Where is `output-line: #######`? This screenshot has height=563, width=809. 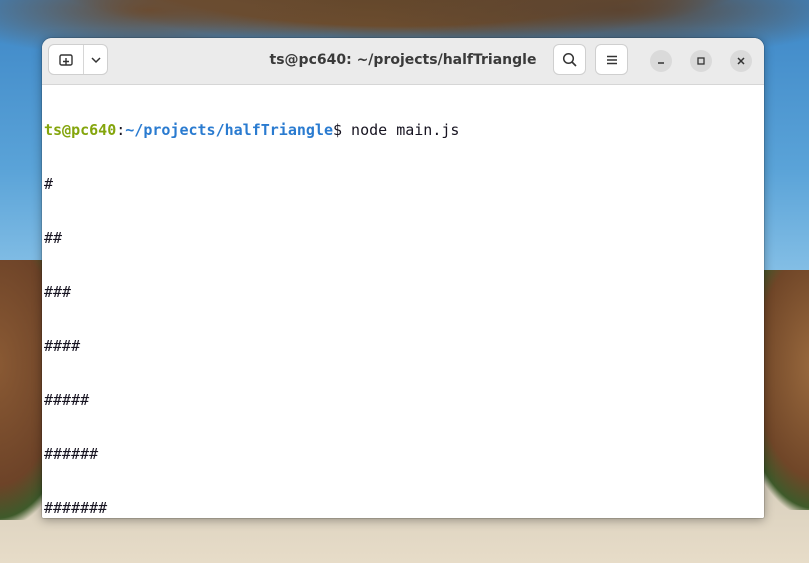
output-line: ####### is located at coordinates (76, 508).